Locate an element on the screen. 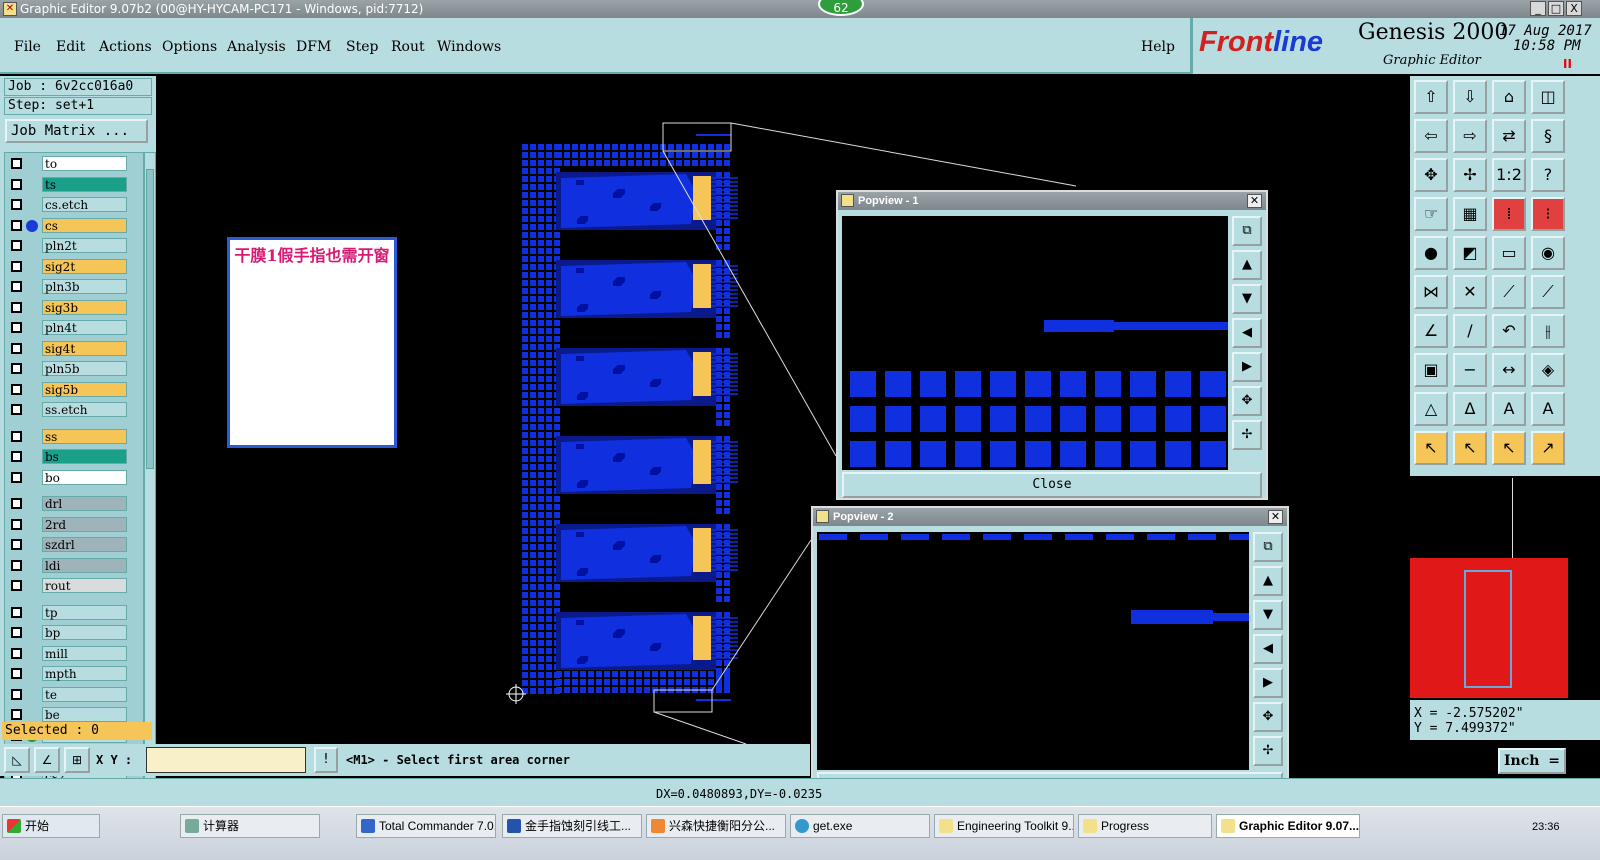 The height and width of the screenshot is (860, 1600). layer-row-rout: rout is located at coordinates (75, 586).